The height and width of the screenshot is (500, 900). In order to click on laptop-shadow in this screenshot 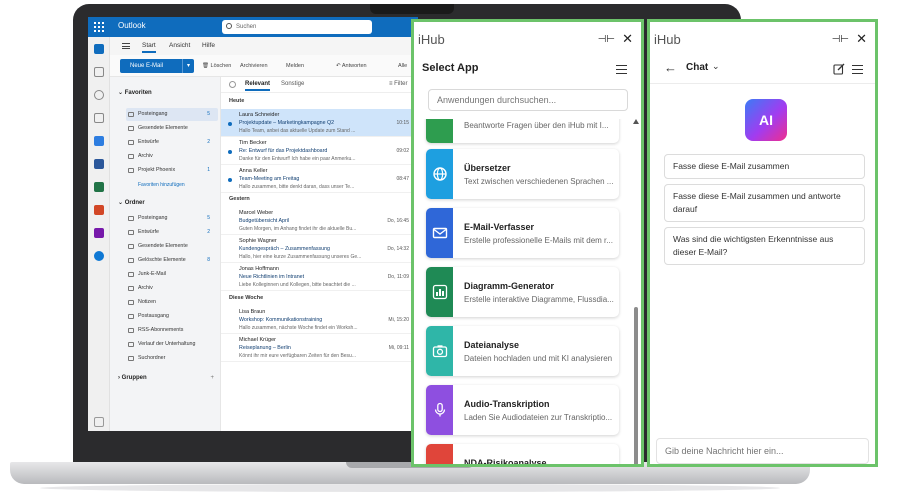, I will do `click(410, 488)`.